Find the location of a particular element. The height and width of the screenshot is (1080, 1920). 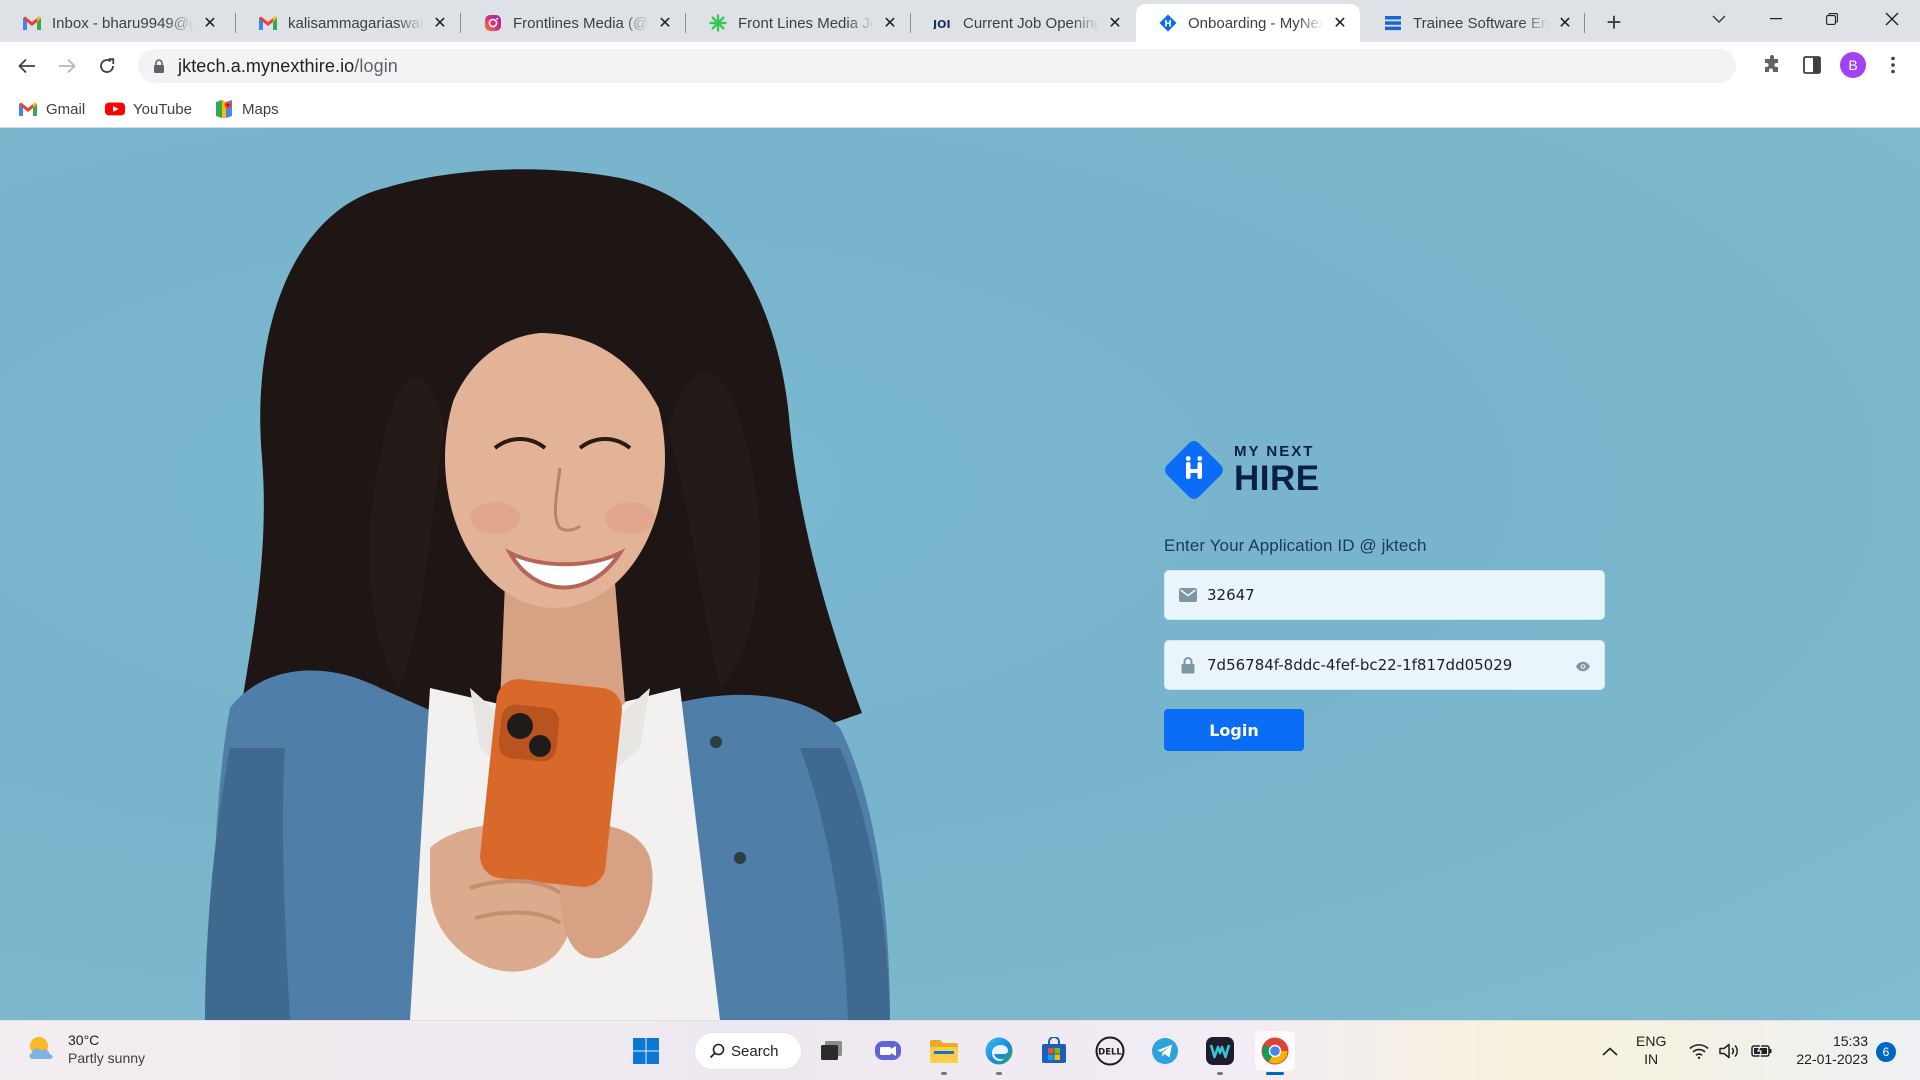

youtube-icon is located at coordinates (115, 109).